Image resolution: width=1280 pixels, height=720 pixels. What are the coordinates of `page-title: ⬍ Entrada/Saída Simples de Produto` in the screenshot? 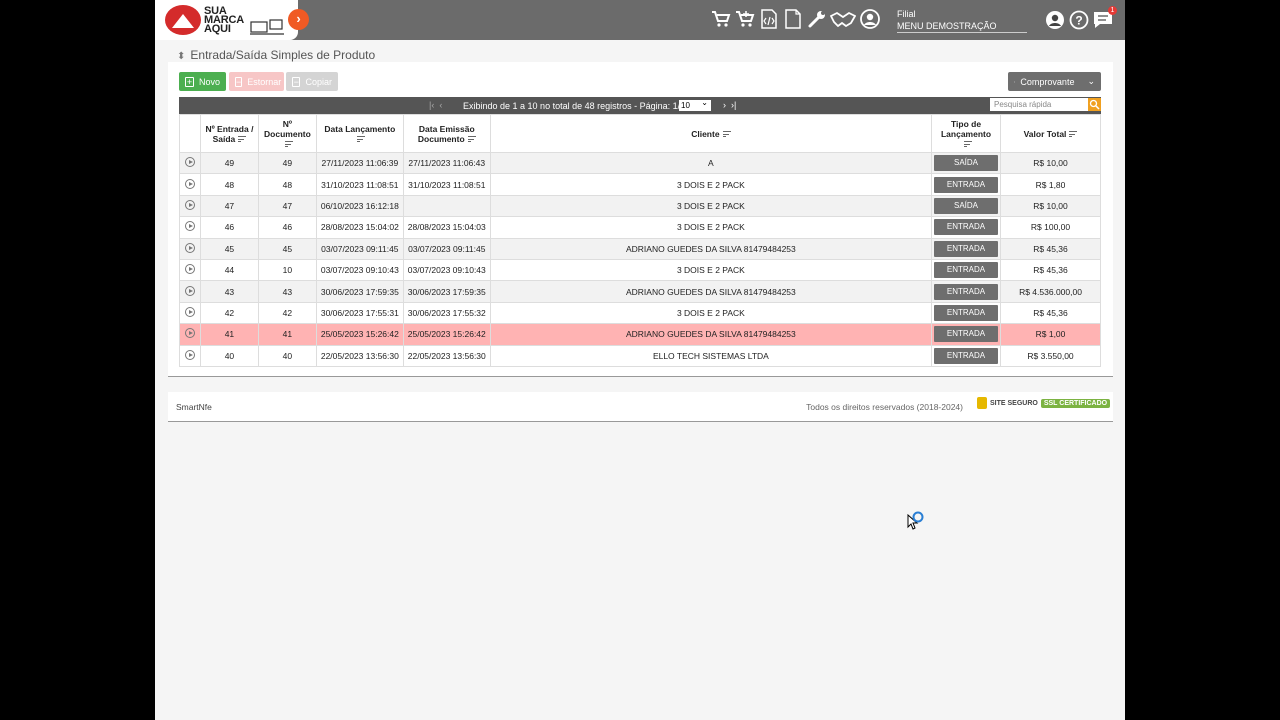 It's located at (276, 55).